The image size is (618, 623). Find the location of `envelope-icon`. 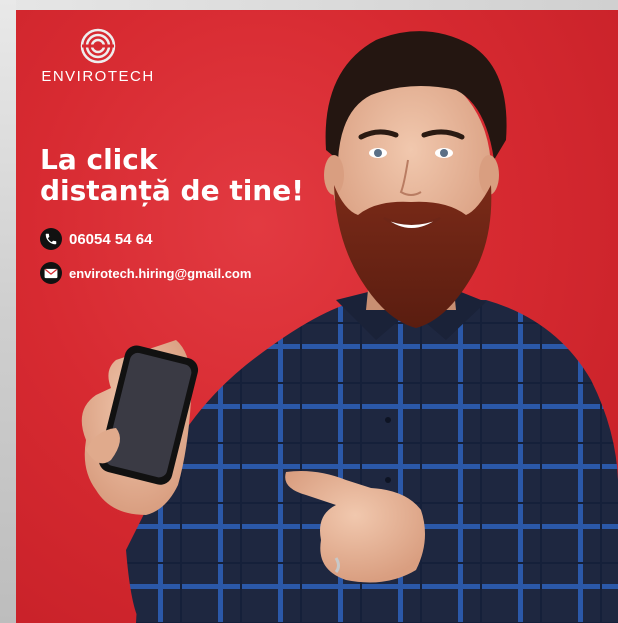

envelope-icon is located at coordinates (51, 273).